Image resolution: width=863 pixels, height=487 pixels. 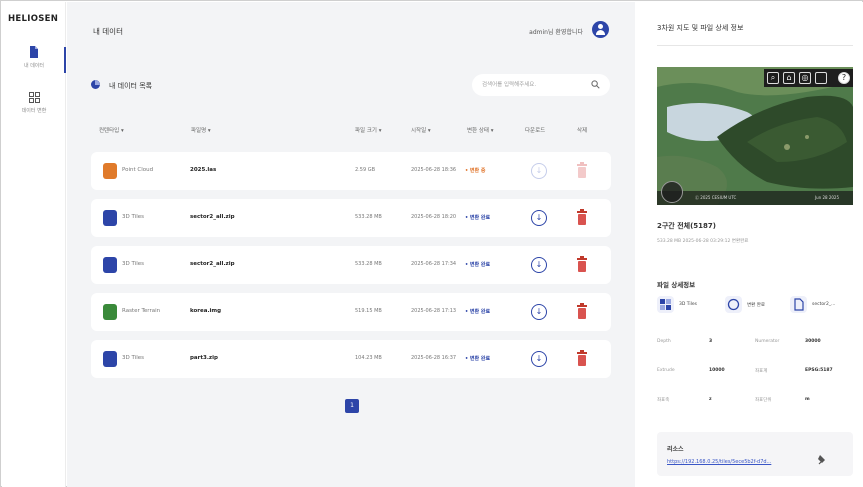 I want to click on column-header-download: 다운로드, so click(x=535, y=131).